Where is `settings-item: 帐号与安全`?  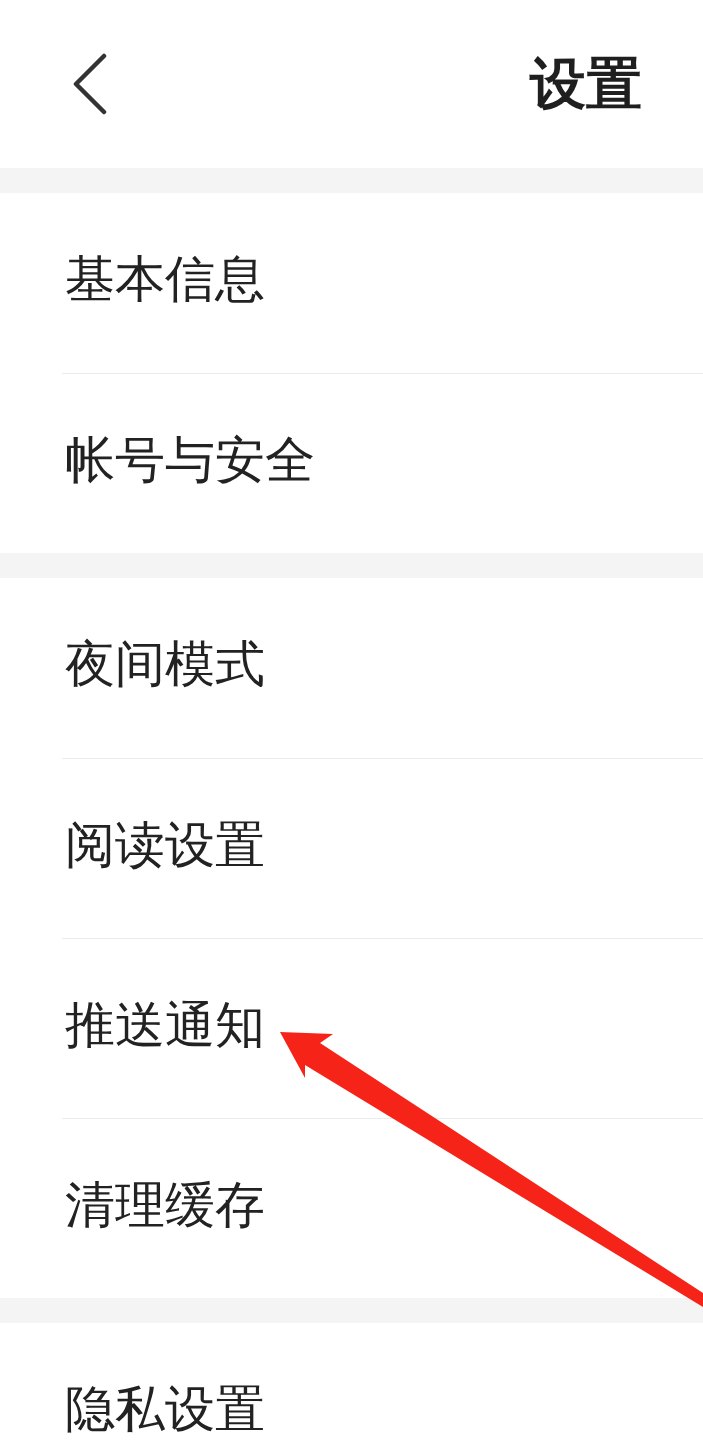 settings-item: 帐号与安全 is located at coordinates (190, 460).